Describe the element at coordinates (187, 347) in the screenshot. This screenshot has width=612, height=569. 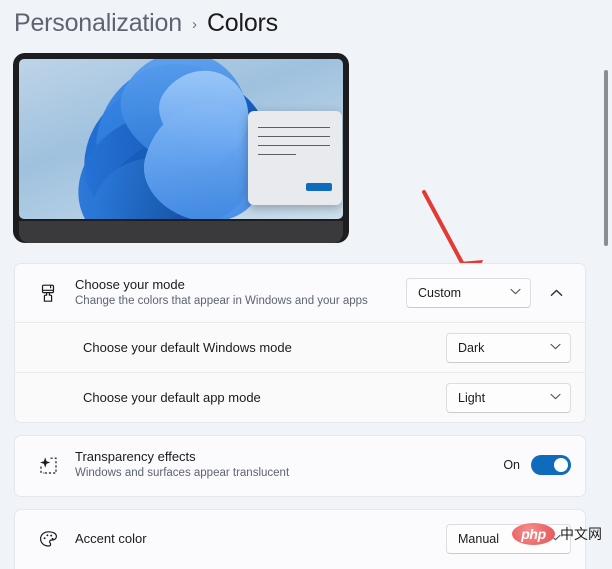
I see `default-windows-mode-title: Choose your default Windows mode` at that location.